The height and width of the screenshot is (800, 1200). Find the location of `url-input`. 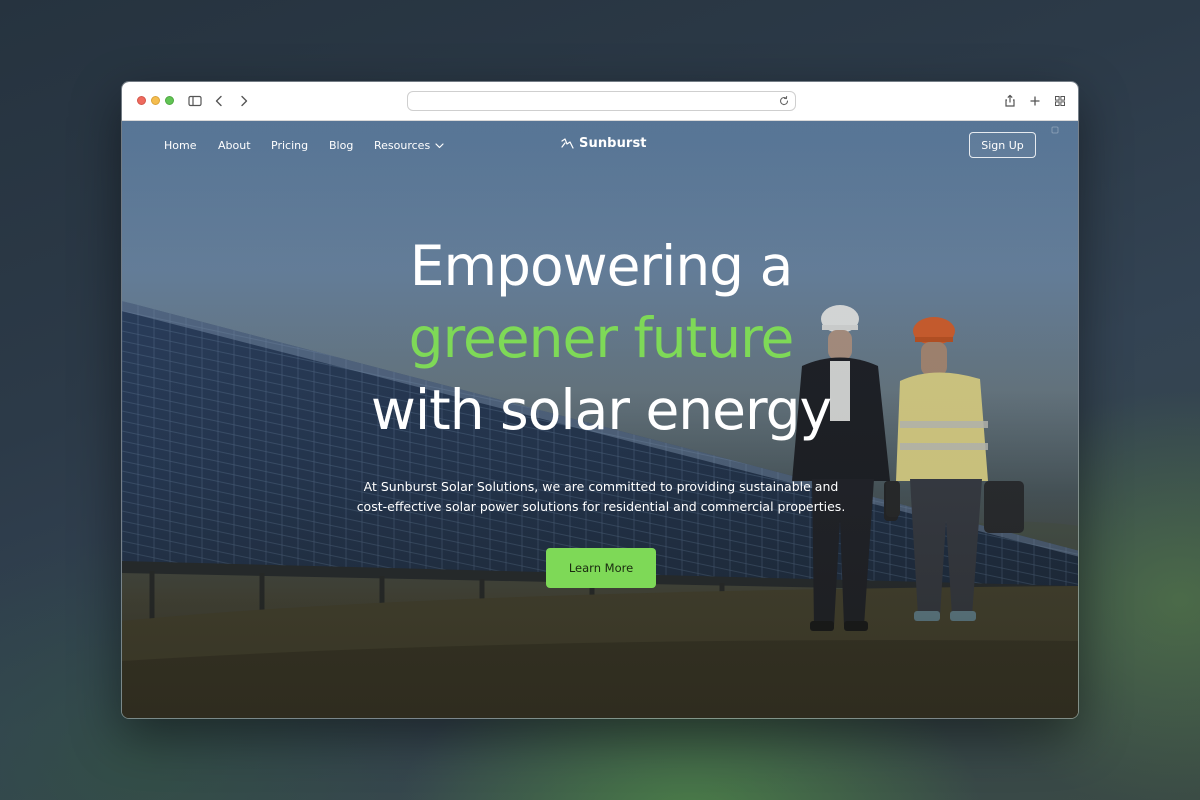

url-input is located at coordinates (589, 101).